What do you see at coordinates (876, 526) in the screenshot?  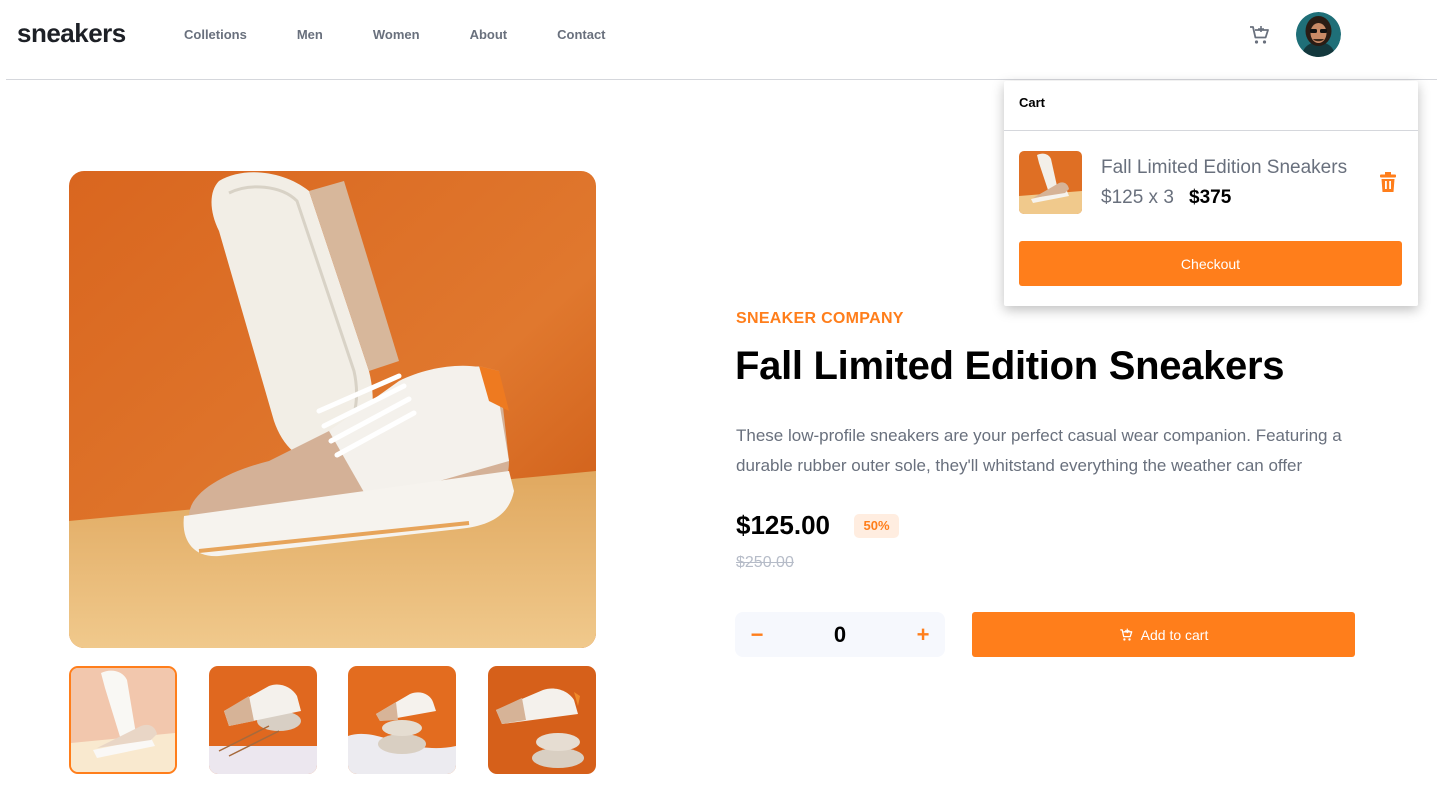 I see `discount-badge: 50%` at bounding box center [876, 526].